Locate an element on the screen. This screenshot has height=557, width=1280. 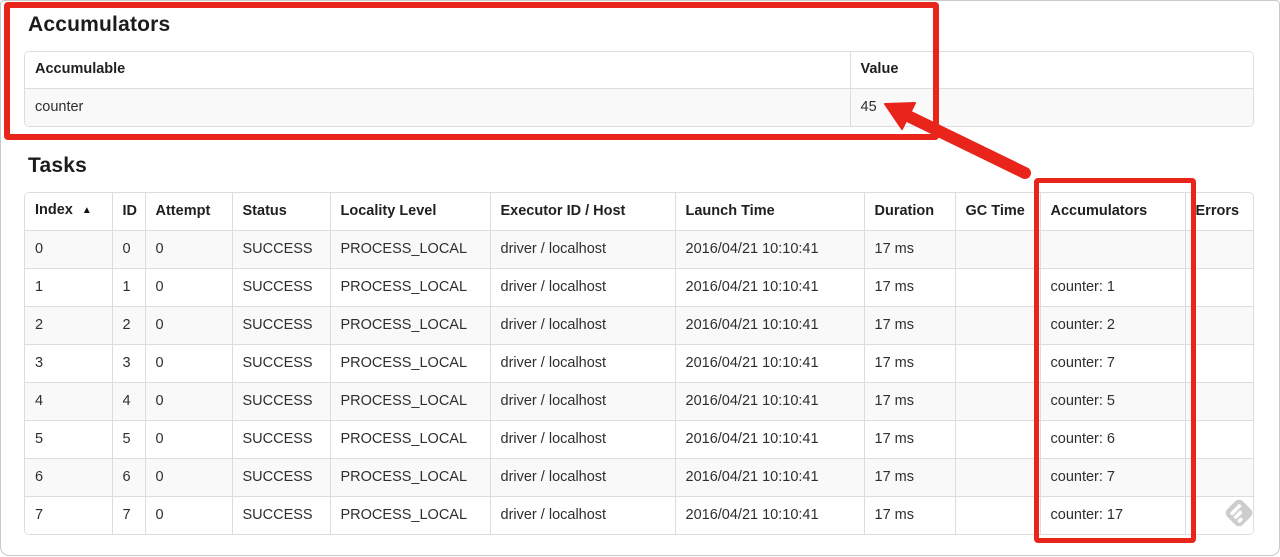
accumulators-table-body: counter 45 is located at coordinates (639, 107).